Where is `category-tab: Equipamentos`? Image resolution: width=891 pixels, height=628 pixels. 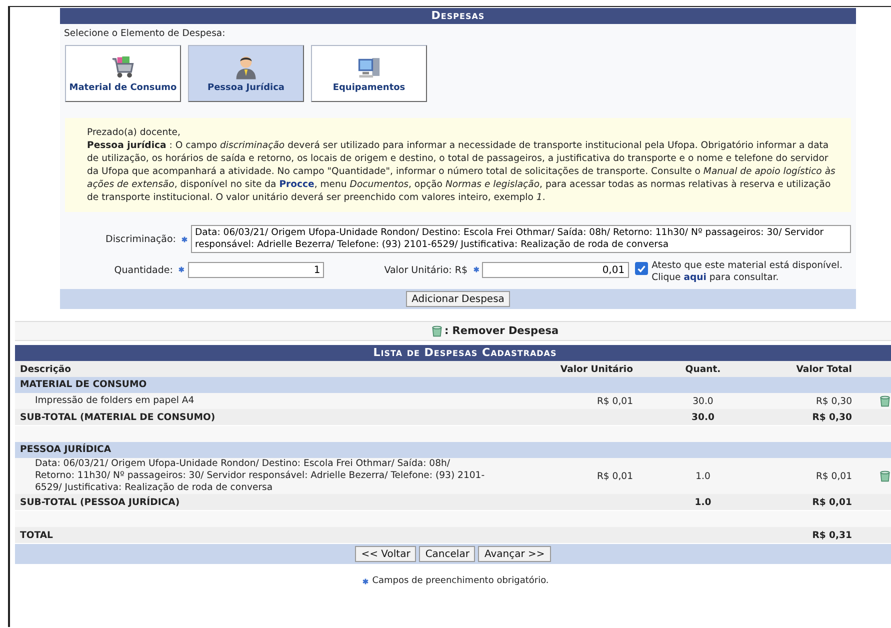
category-tab: Equipamentos is located at coordinates (369, 73).